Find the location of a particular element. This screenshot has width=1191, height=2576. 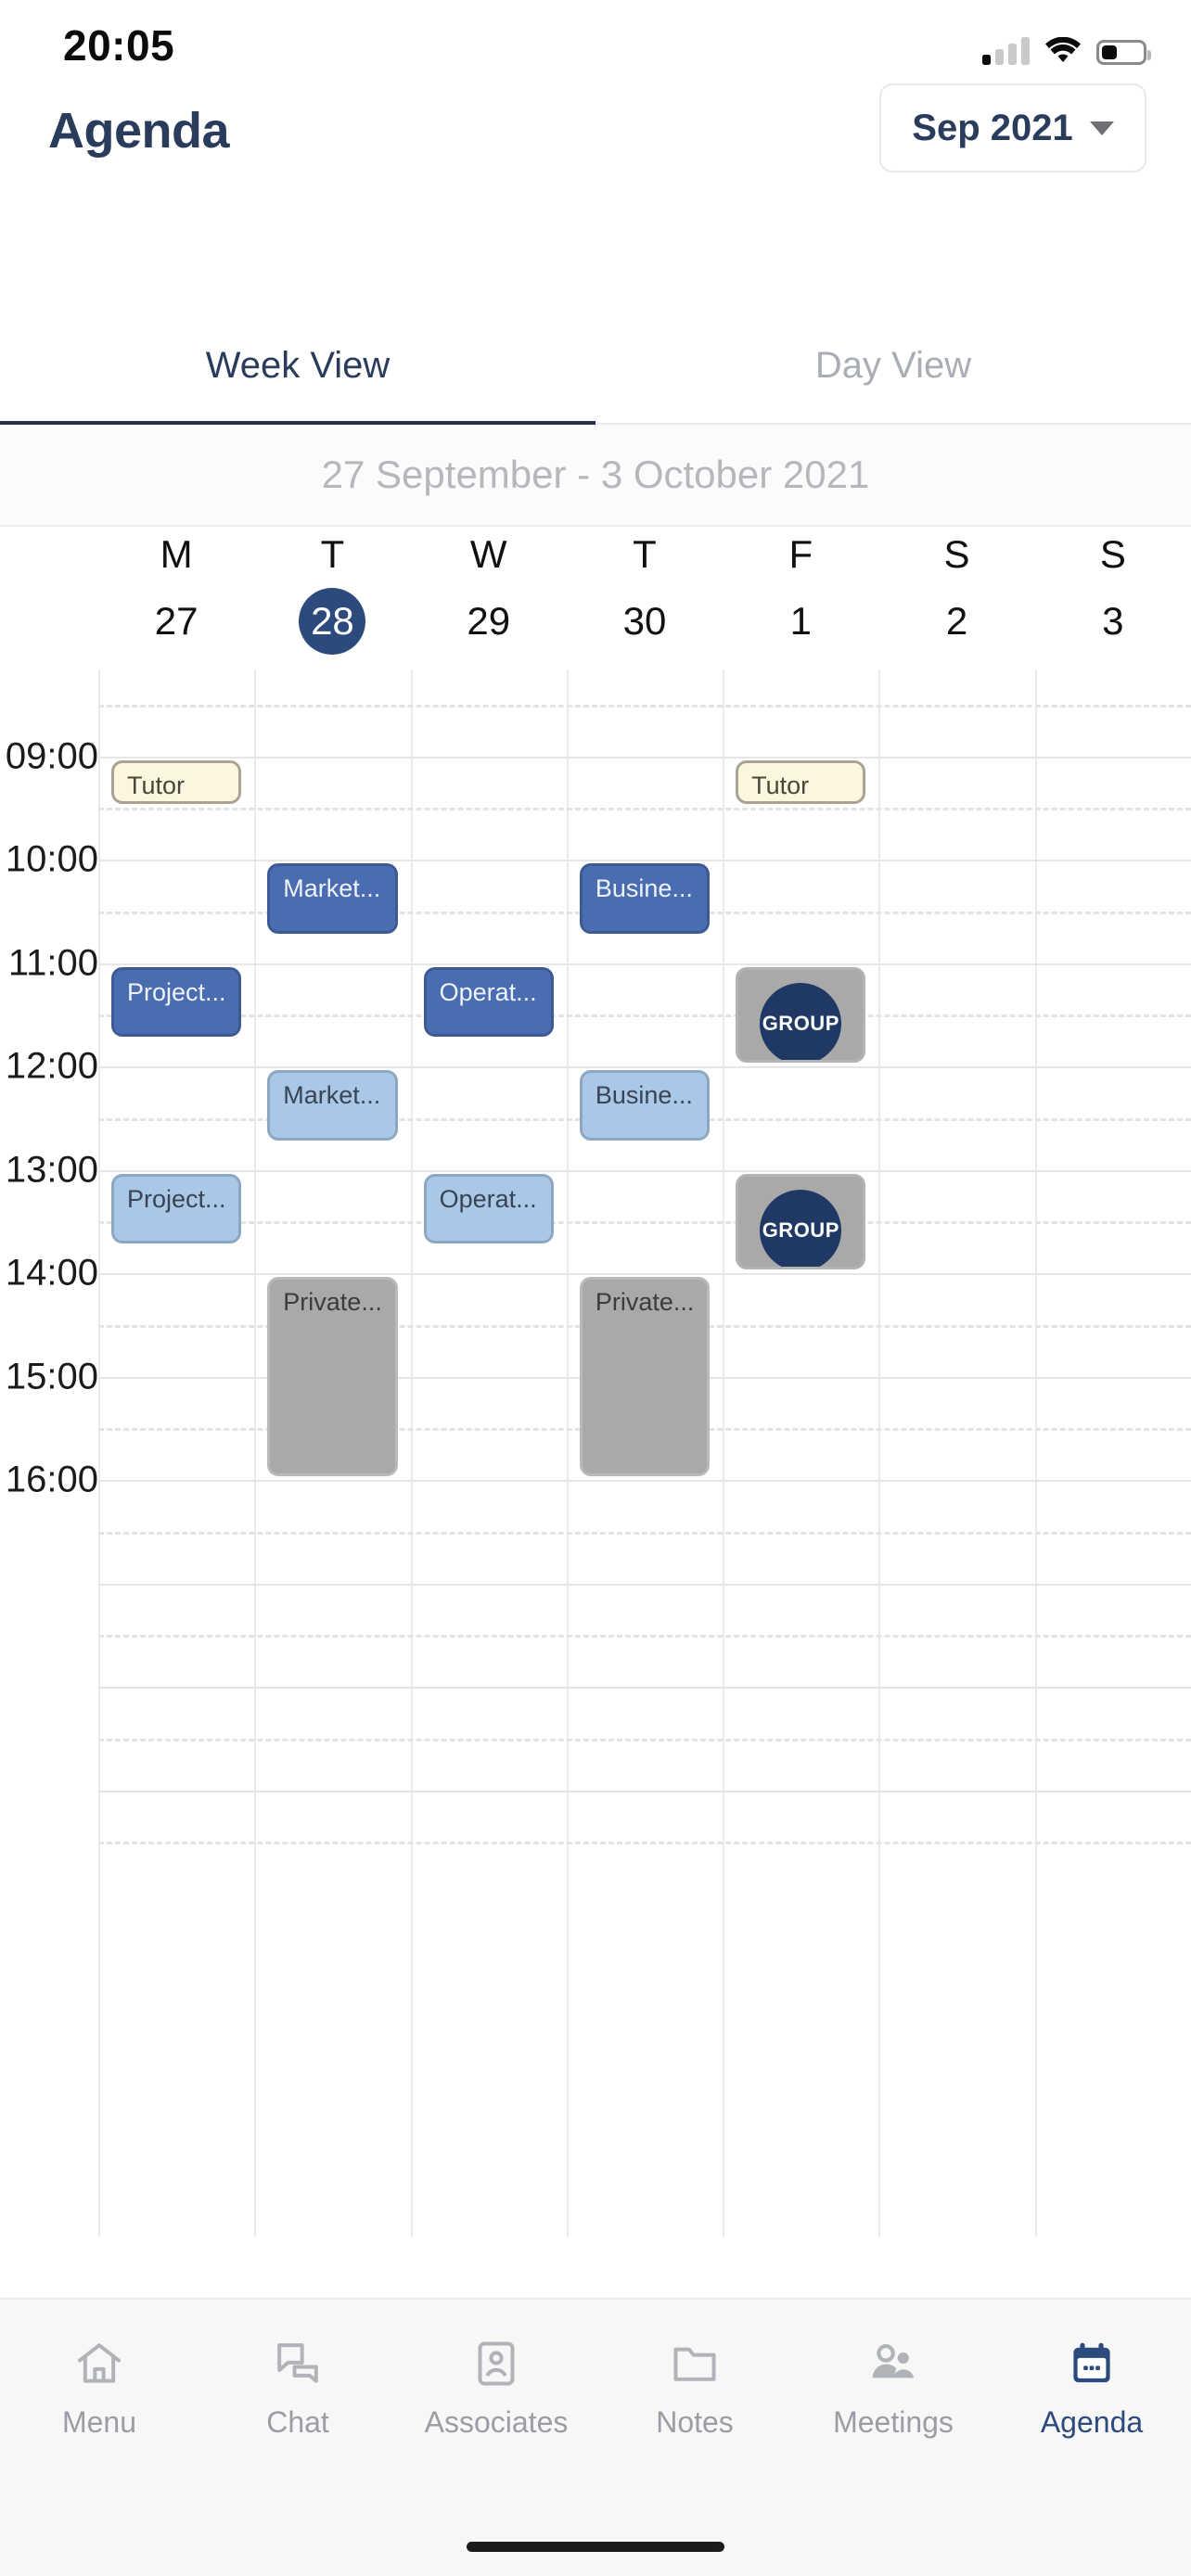

date-label: 2 is located at coordinates (956, 621).